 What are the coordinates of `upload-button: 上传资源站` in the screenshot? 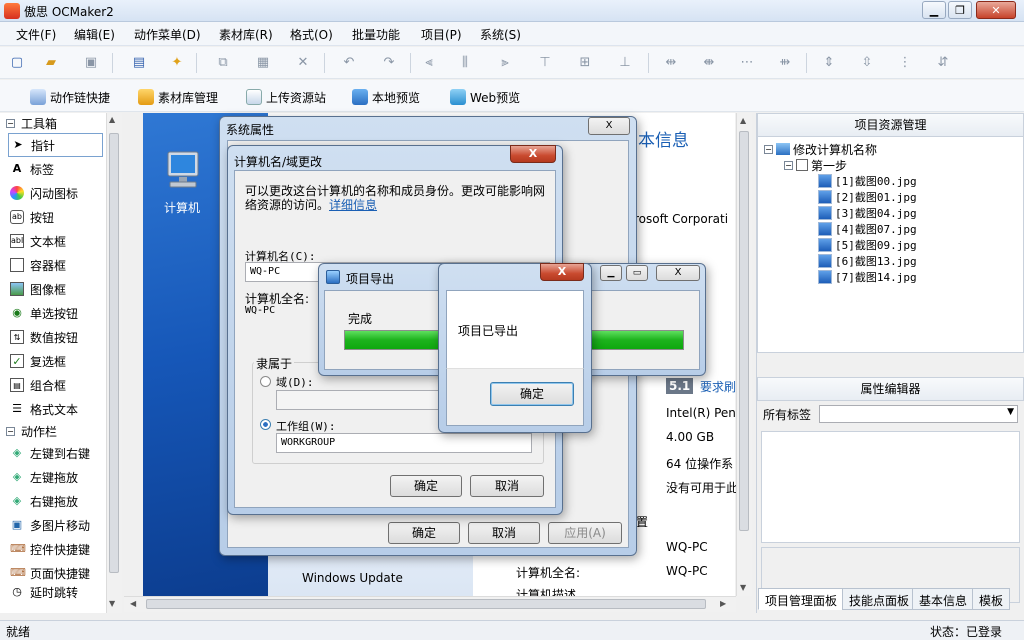 It's located at (286, 97).